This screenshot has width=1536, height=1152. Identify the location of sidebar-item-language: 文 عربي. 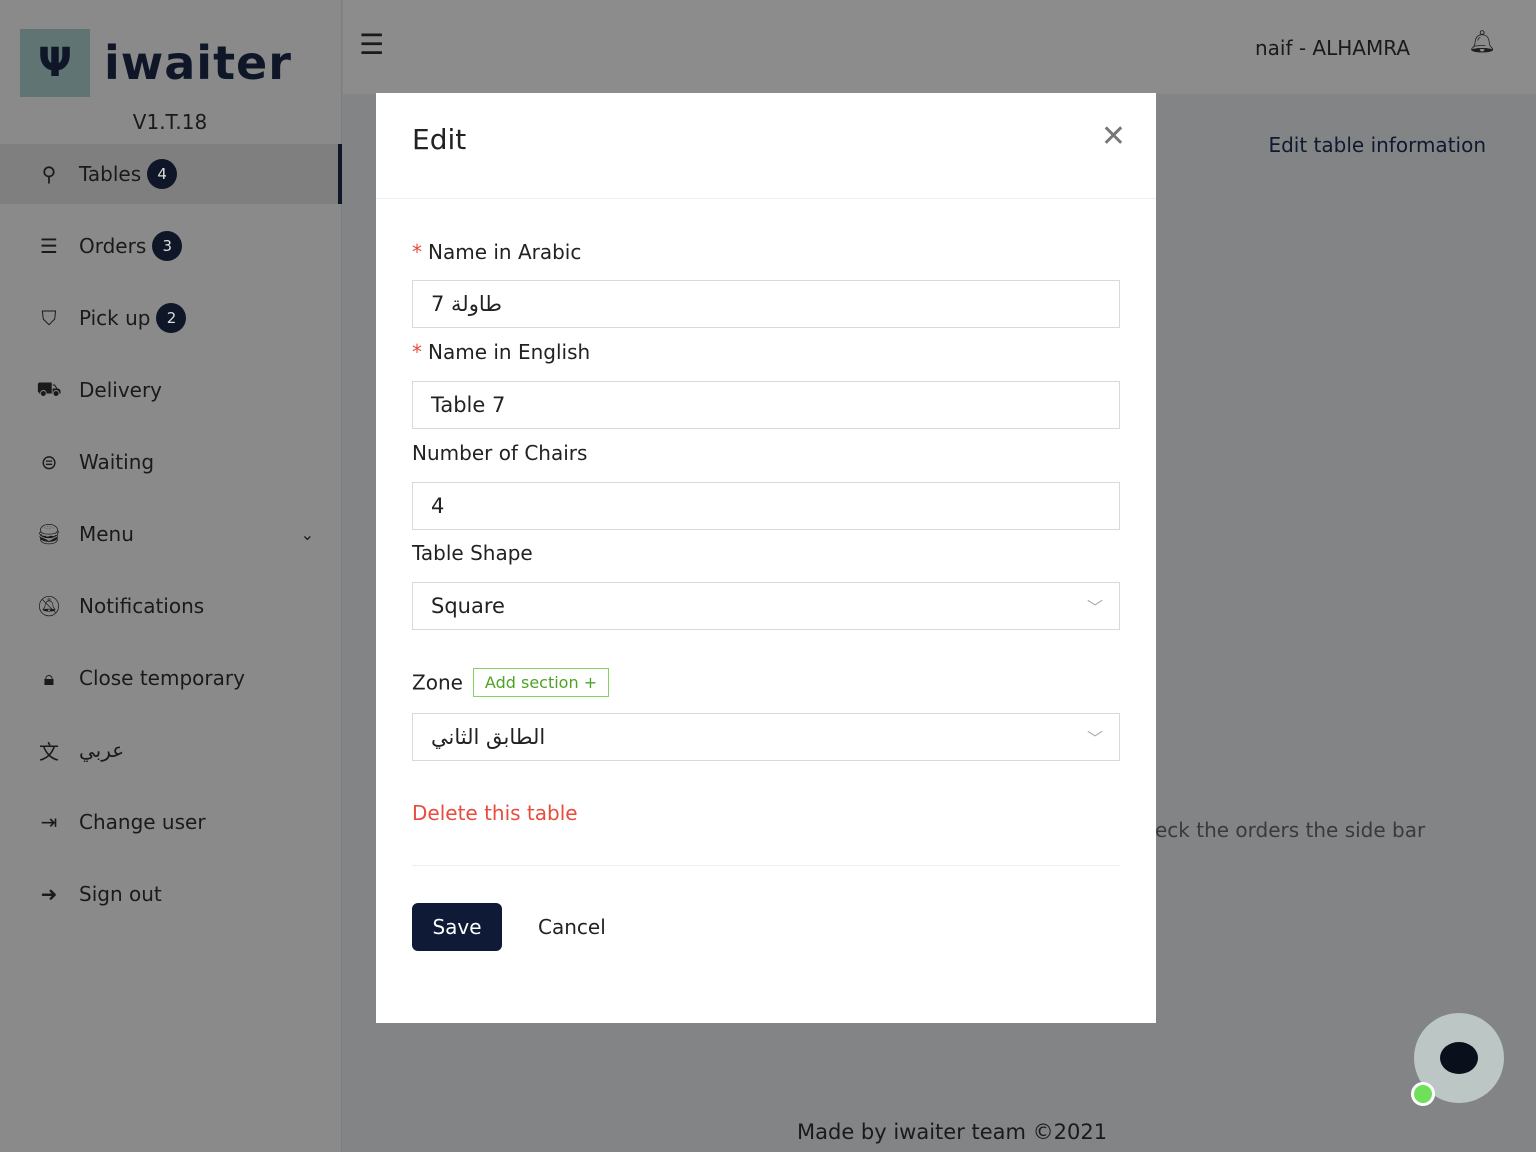
(171, 750).